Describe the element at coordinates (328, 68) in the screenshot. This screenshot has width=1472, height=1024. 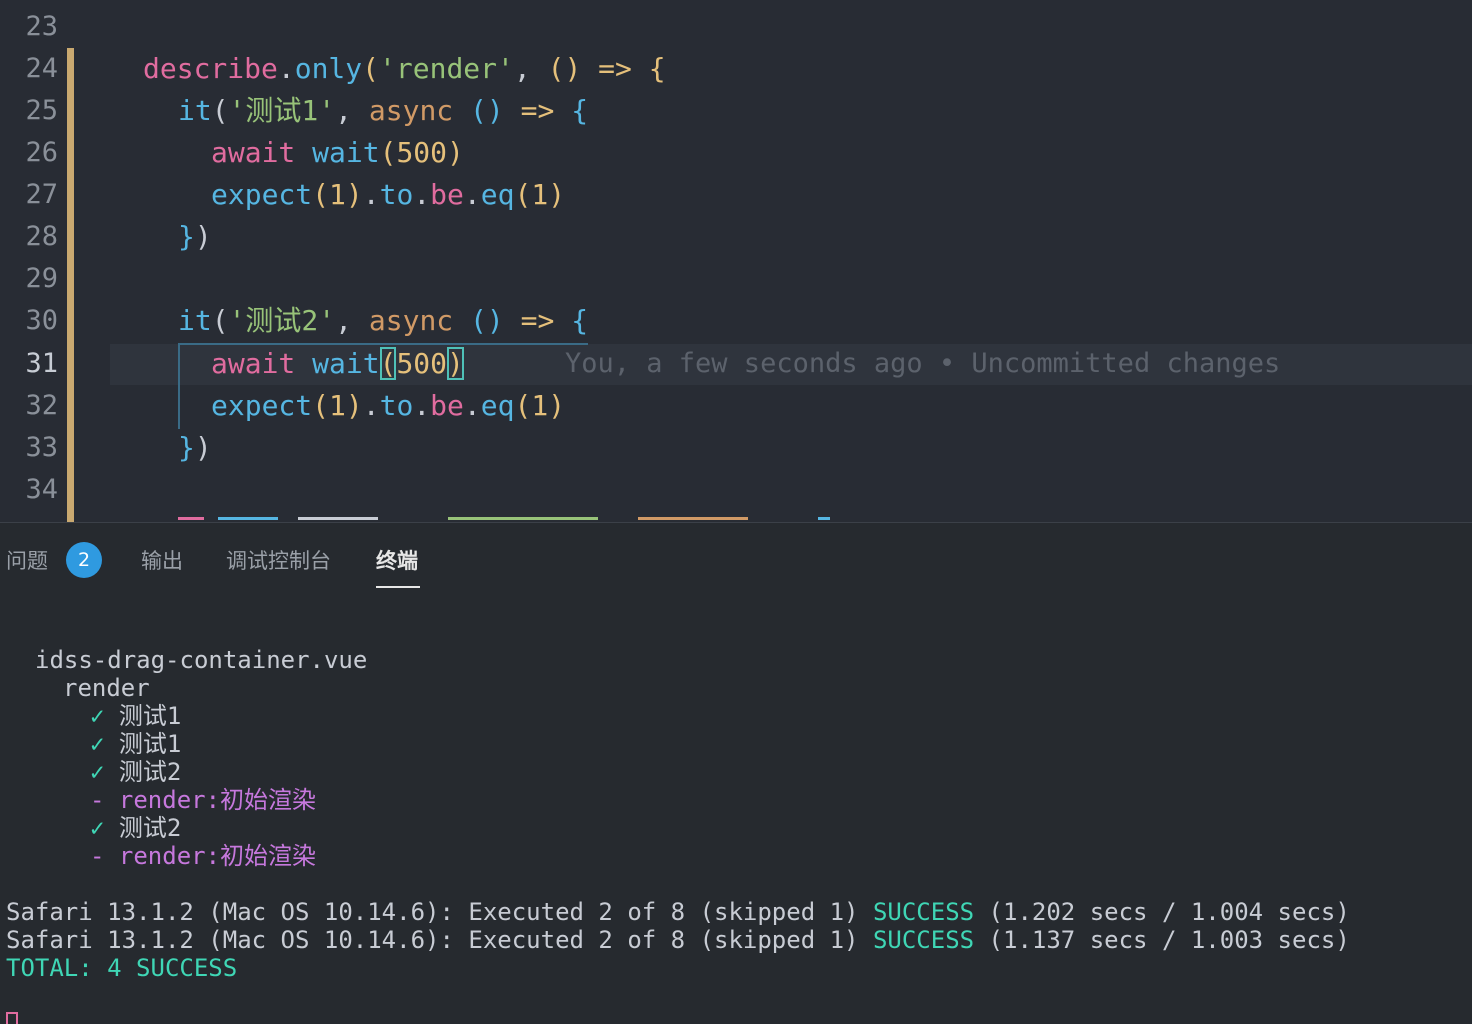
I see `code-token: only` at that location.